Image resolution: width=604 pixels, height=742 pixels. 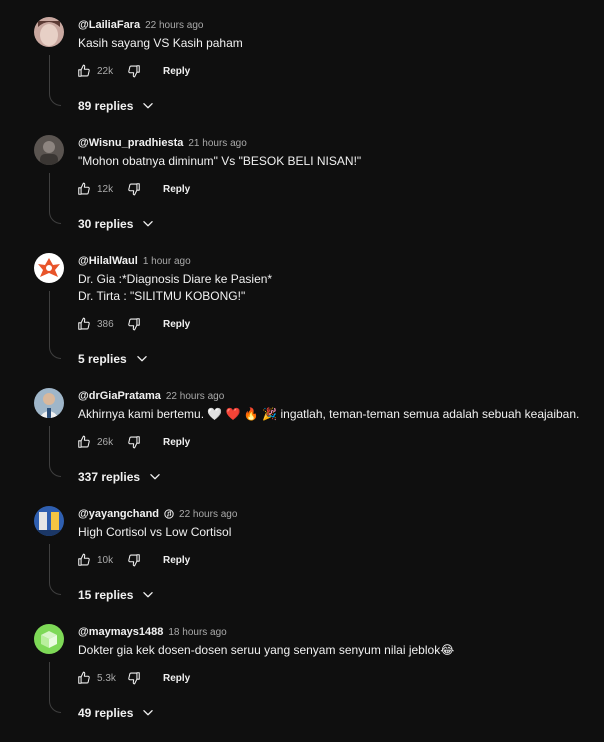 I want to click on like-count: 10k, so click(x=105, y=560).